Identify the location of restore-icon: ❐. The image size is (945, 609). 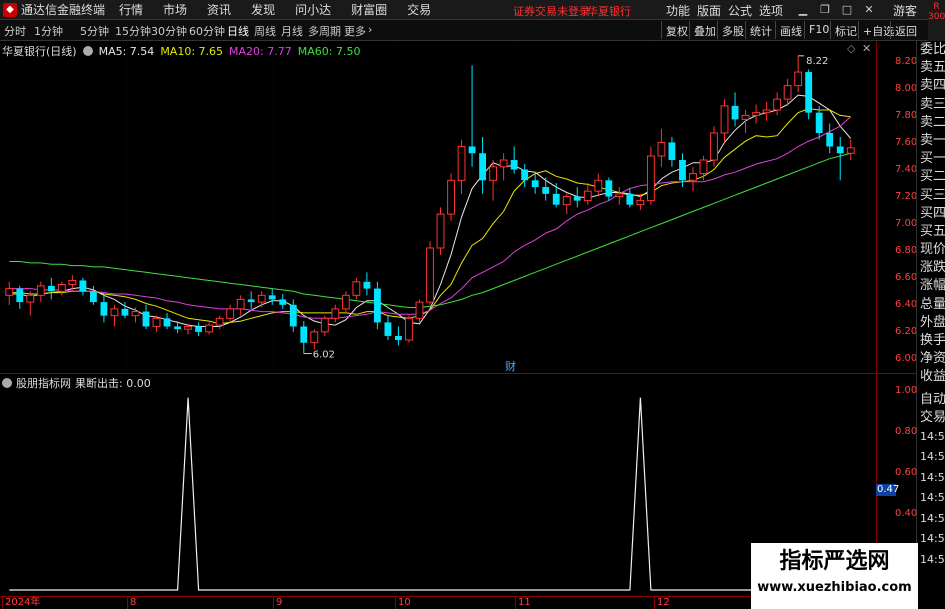
(825, 9).